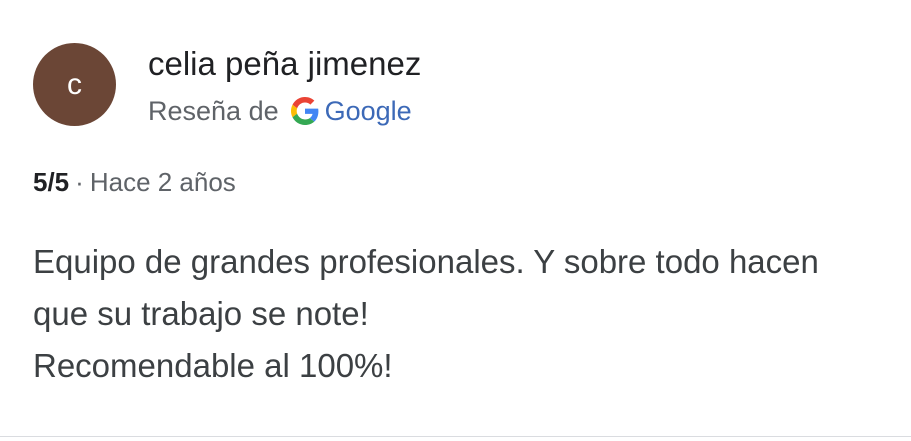 The width and height of the screenshot is (911, 441). What do you see at coordinates (280, 111) in the screenshot?
I see `review-source: Reseña de Google` at bounding box center [280, 111].